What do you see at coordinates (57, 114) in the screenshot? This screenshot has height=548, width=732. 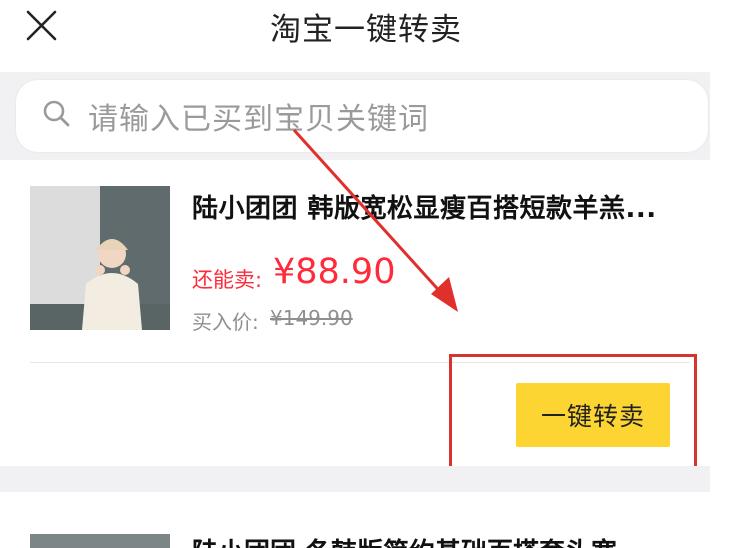 I see `search-icon` at bounding box center [57, 114].